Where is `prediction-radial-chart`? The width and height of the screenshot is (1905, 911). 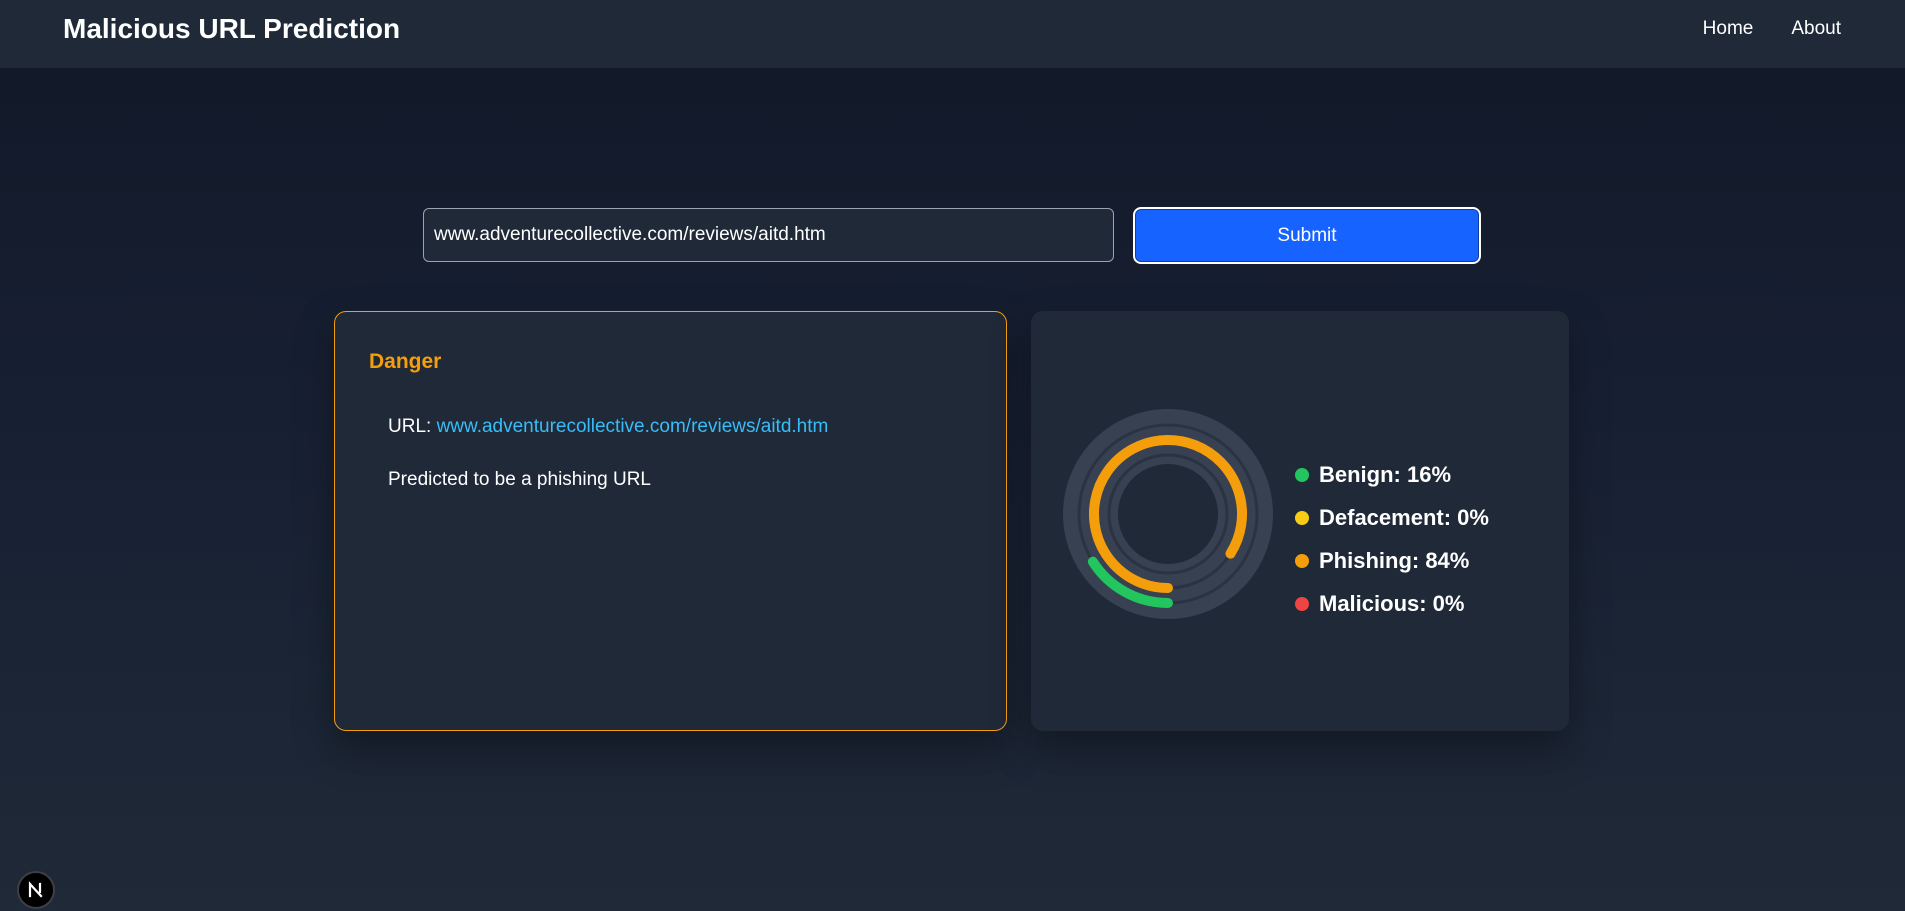
prediction-radial-chart is located at coordinates (1168, 514).